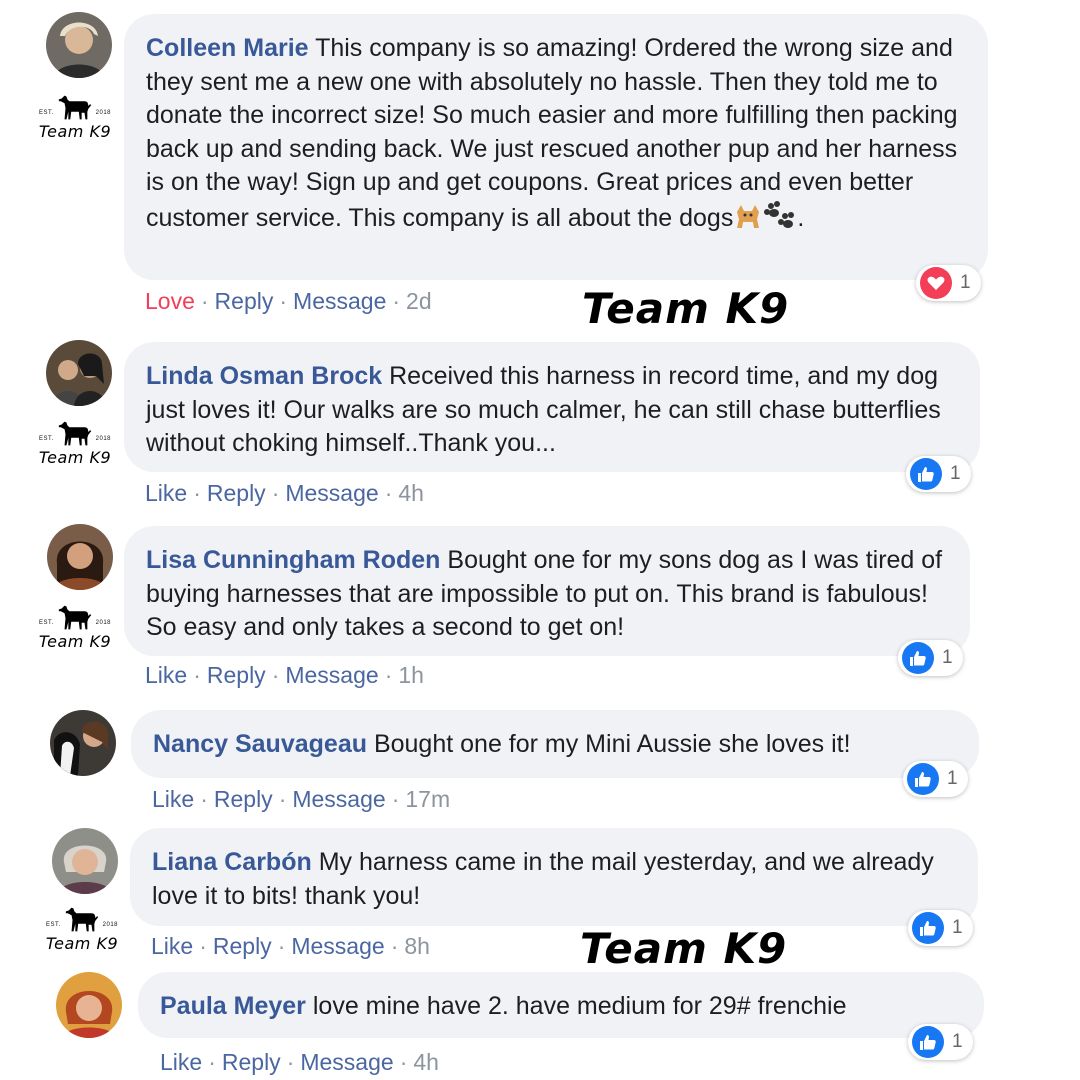 The image size is (1080, 1080). Describe the element at coordinates (417, 946) in the screenshot. I see `comment-time: 8h` at that location.